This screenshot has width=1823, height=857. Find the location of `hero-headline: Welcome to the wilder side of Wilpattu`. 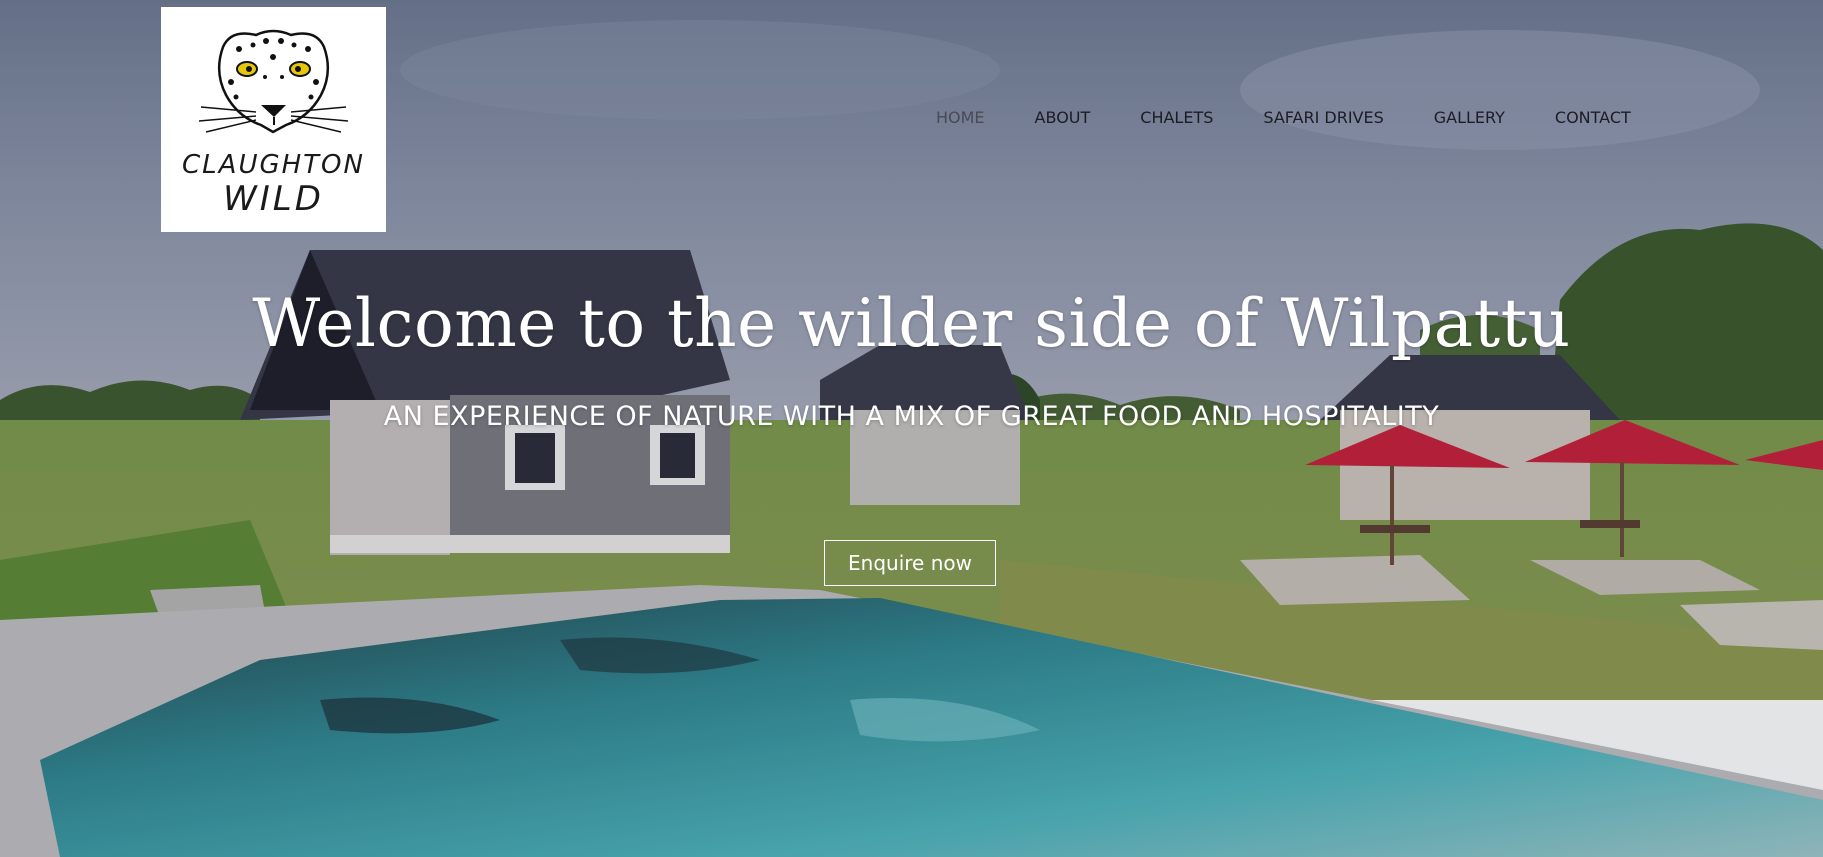

hero-headline: Welcome to the wilder side of Wilpattu is located at coordinates (911, 323).